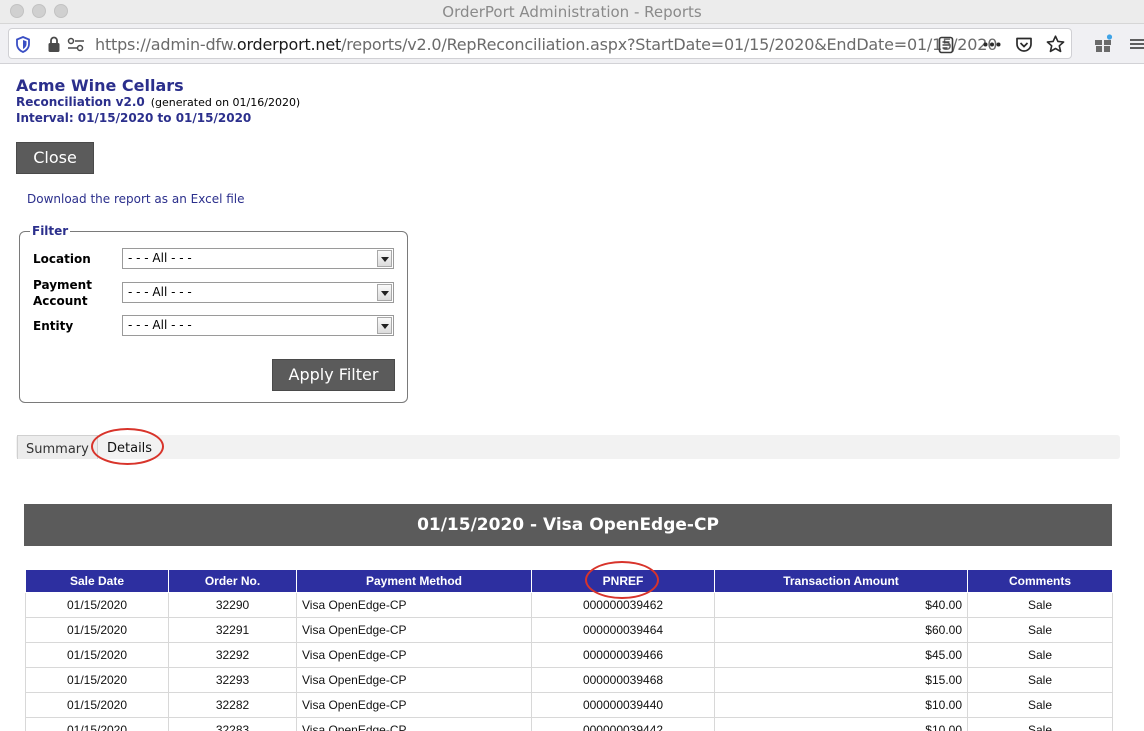  I want to click on amount-cell: $60.00, so click(841, 630).